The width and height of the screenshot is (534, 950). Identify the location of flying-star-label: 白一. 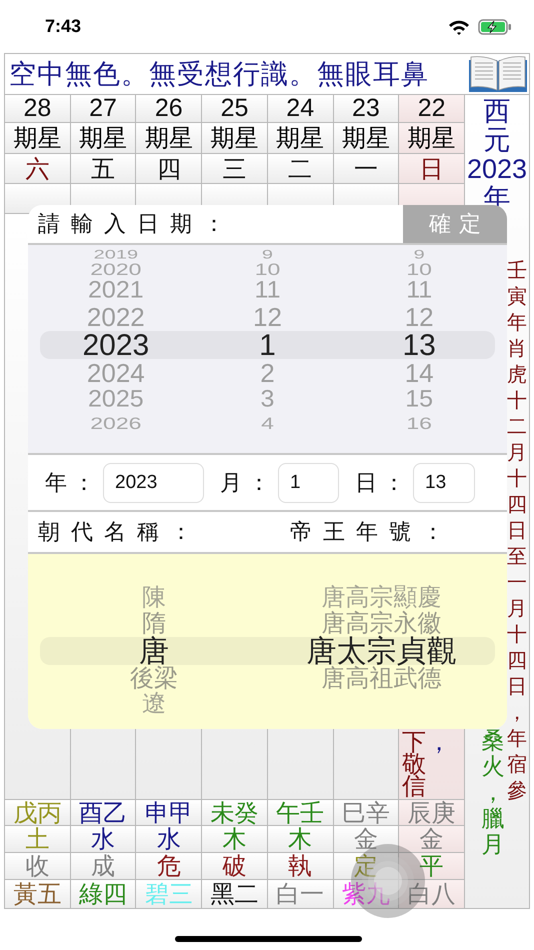
(300, 894).